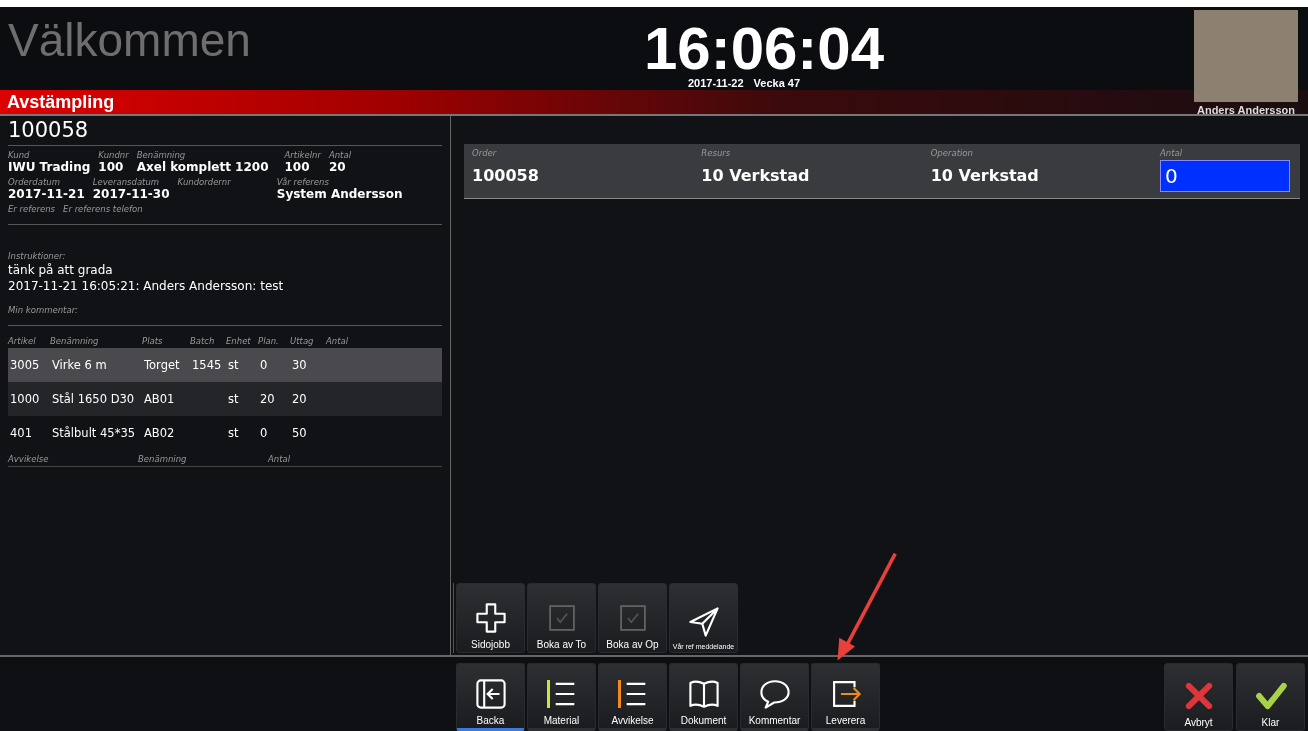  I want to click on field-label: Kundnr, so click(113, 155).